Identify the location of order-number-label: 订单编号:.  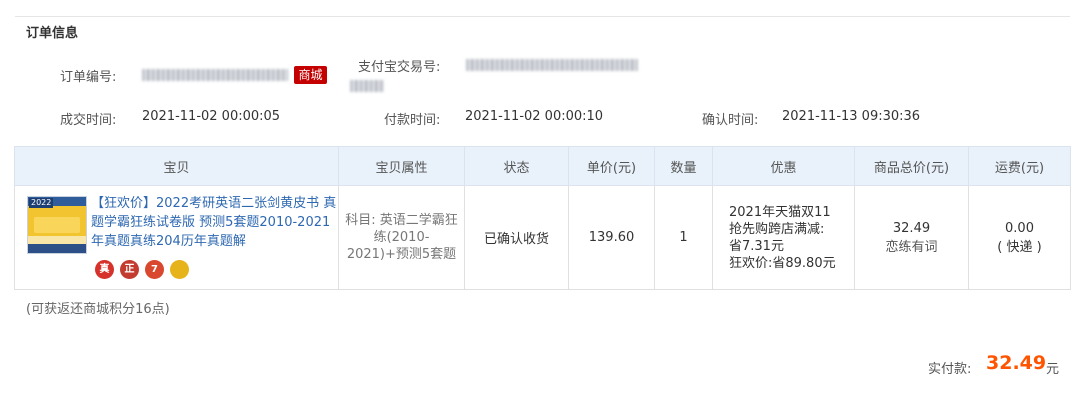
(88, 77).